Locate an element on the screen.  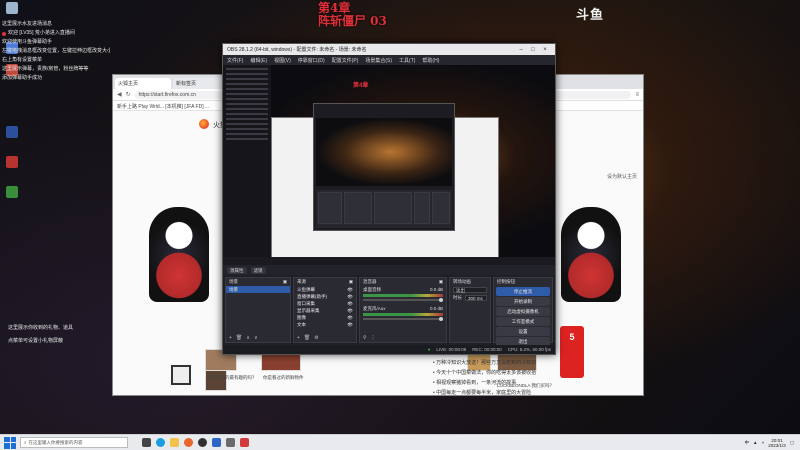
maximize-icon: □ is located at coordinates (533, 50).